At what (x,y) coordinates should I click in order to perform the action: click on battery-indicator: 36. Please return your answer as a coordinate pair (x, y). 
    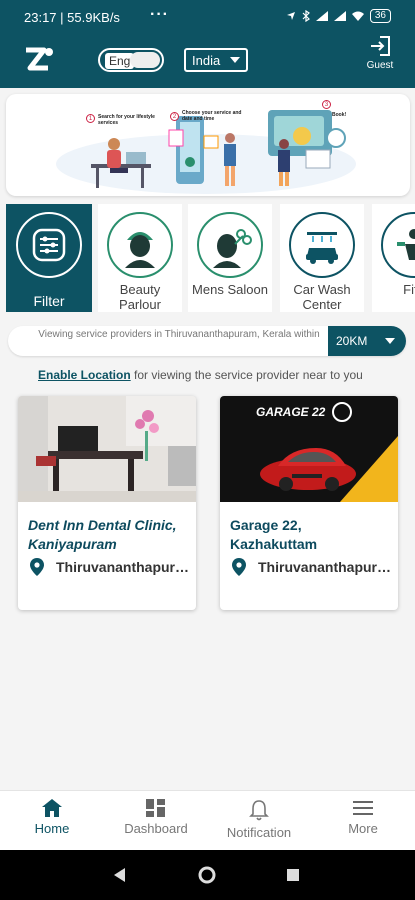
    Looking at the image, I should click on (380, 16).